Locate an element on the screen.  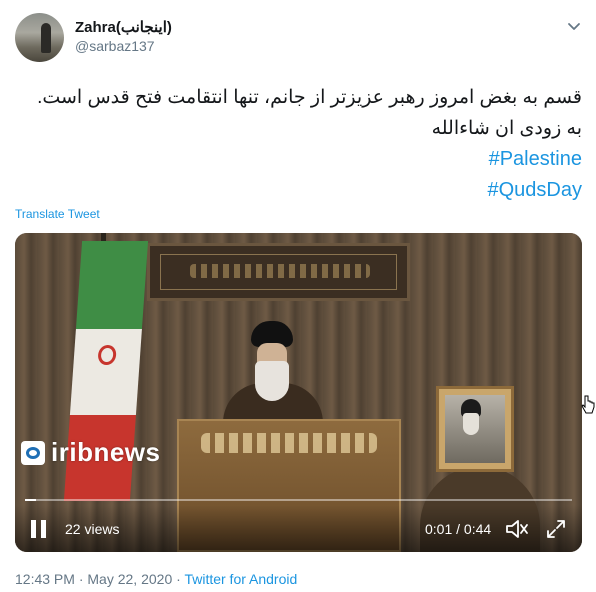
fullscreen-icon is located at coordinates (556, 529).